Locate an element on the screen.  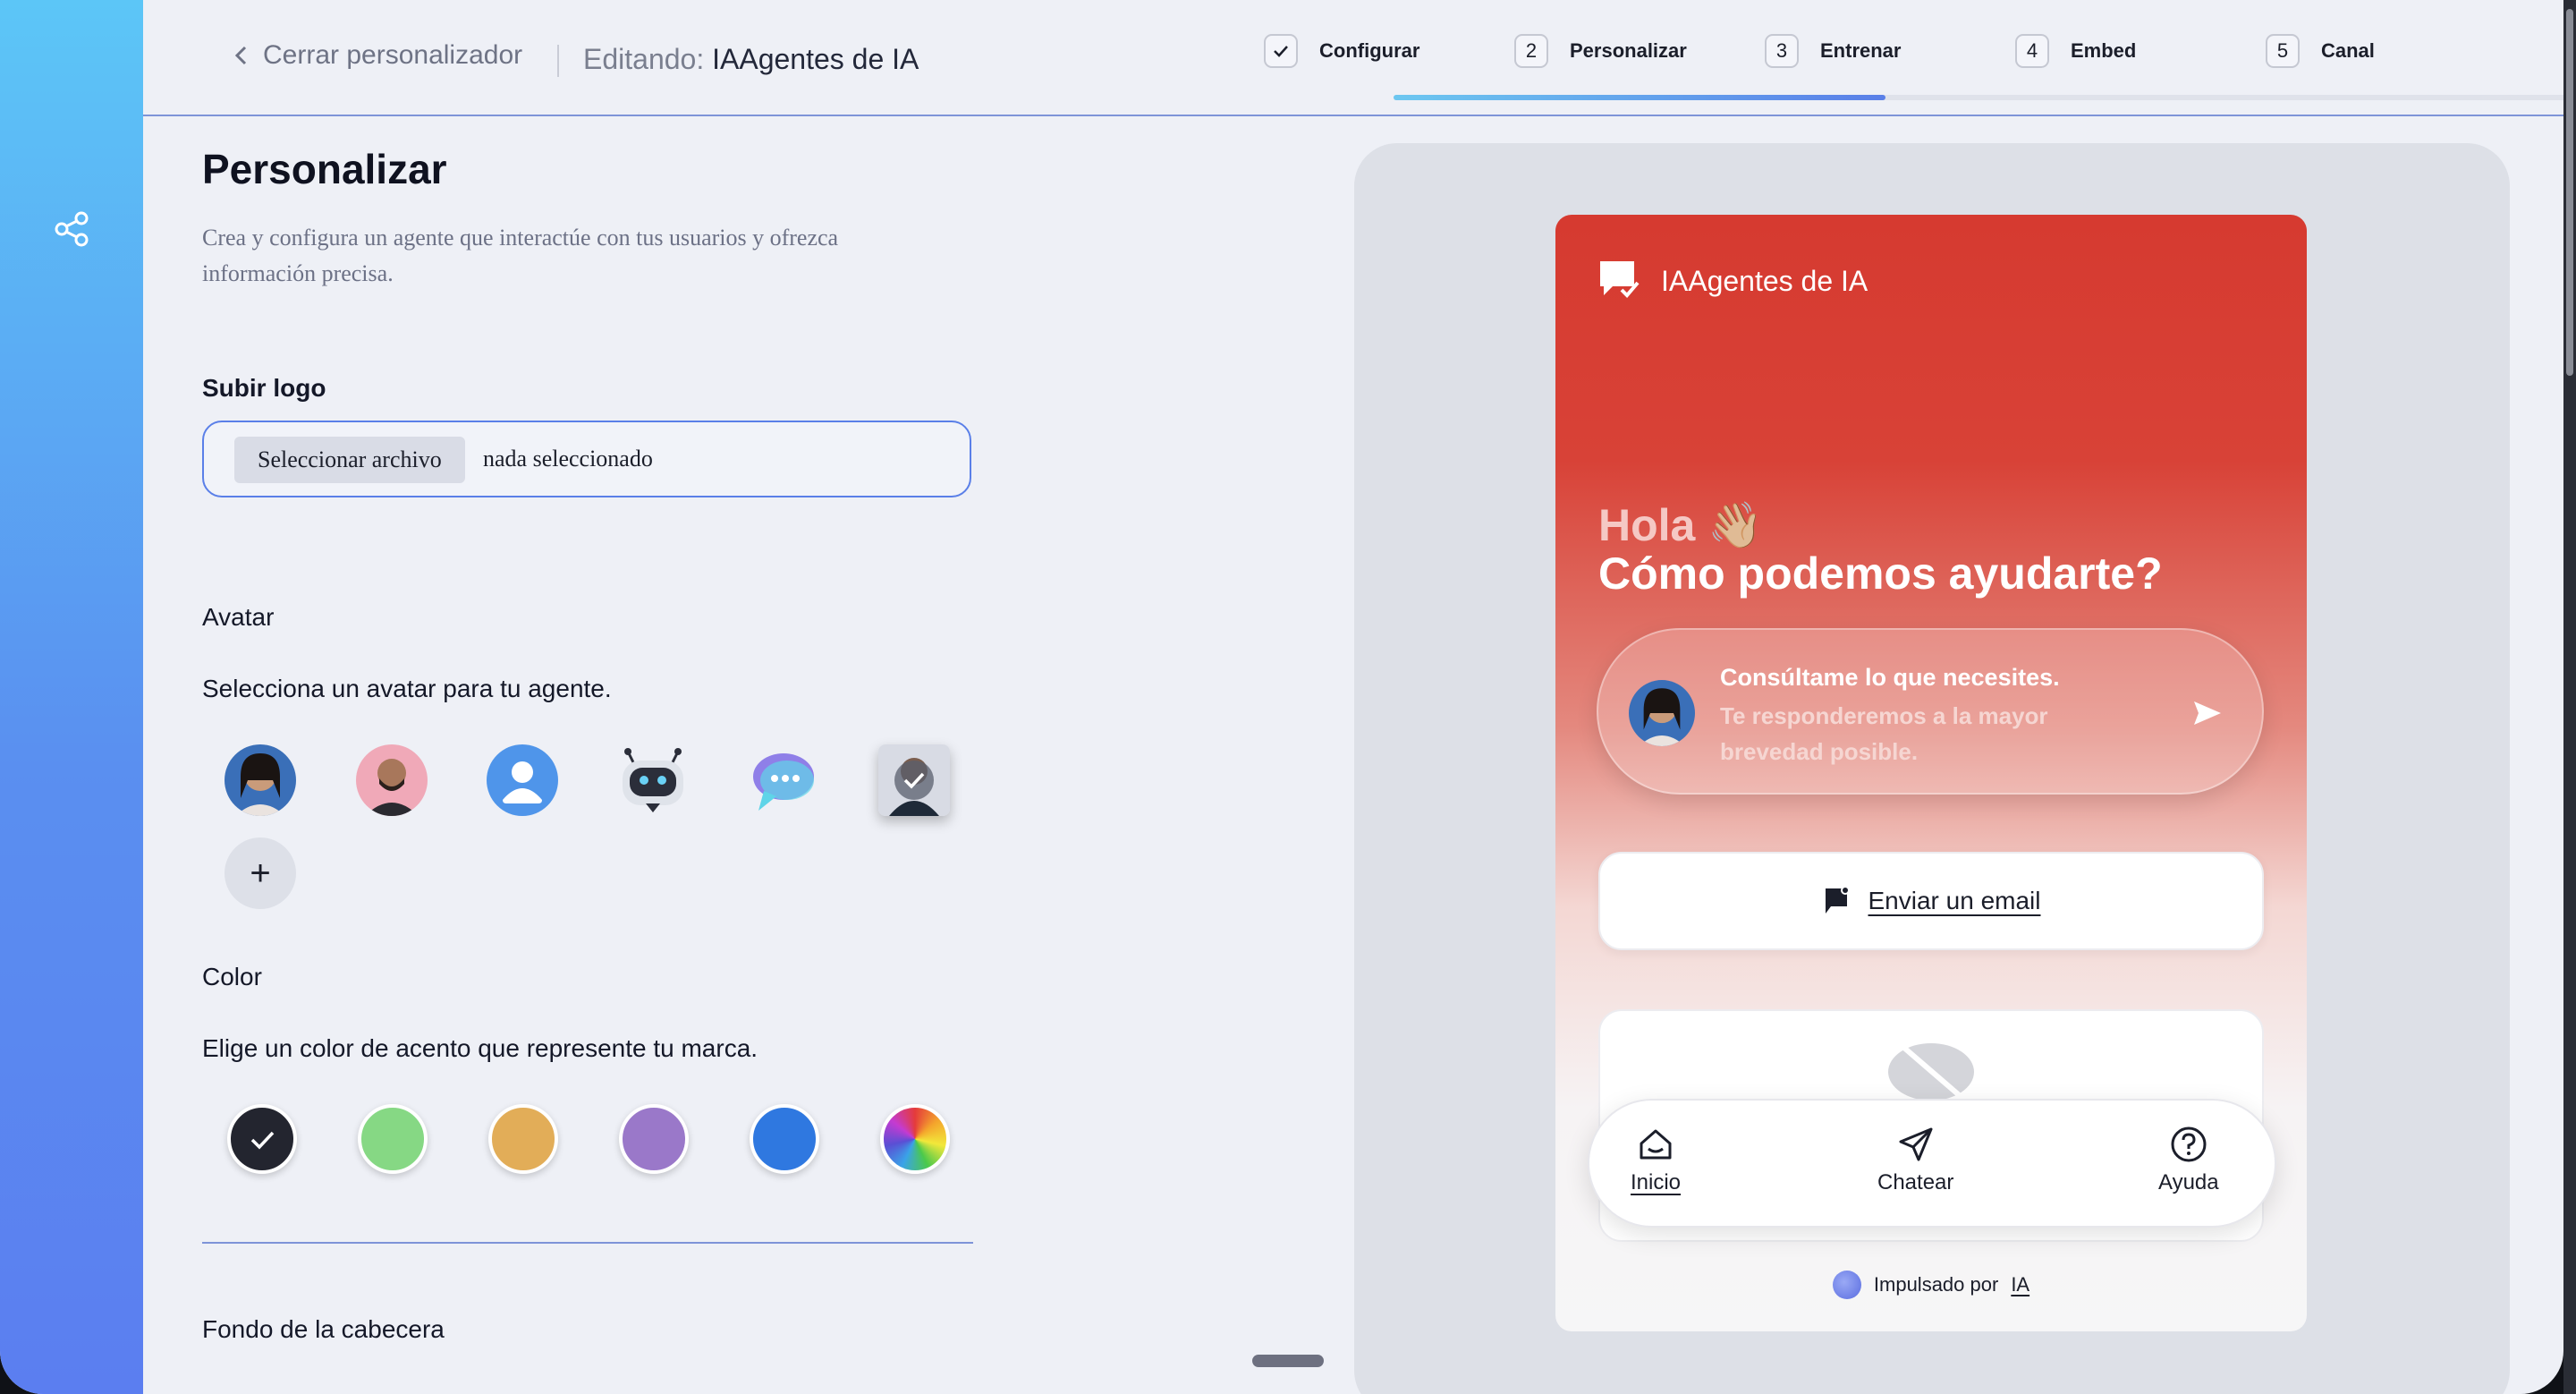
avatar-option-woman is located at coordinates (260, 780).